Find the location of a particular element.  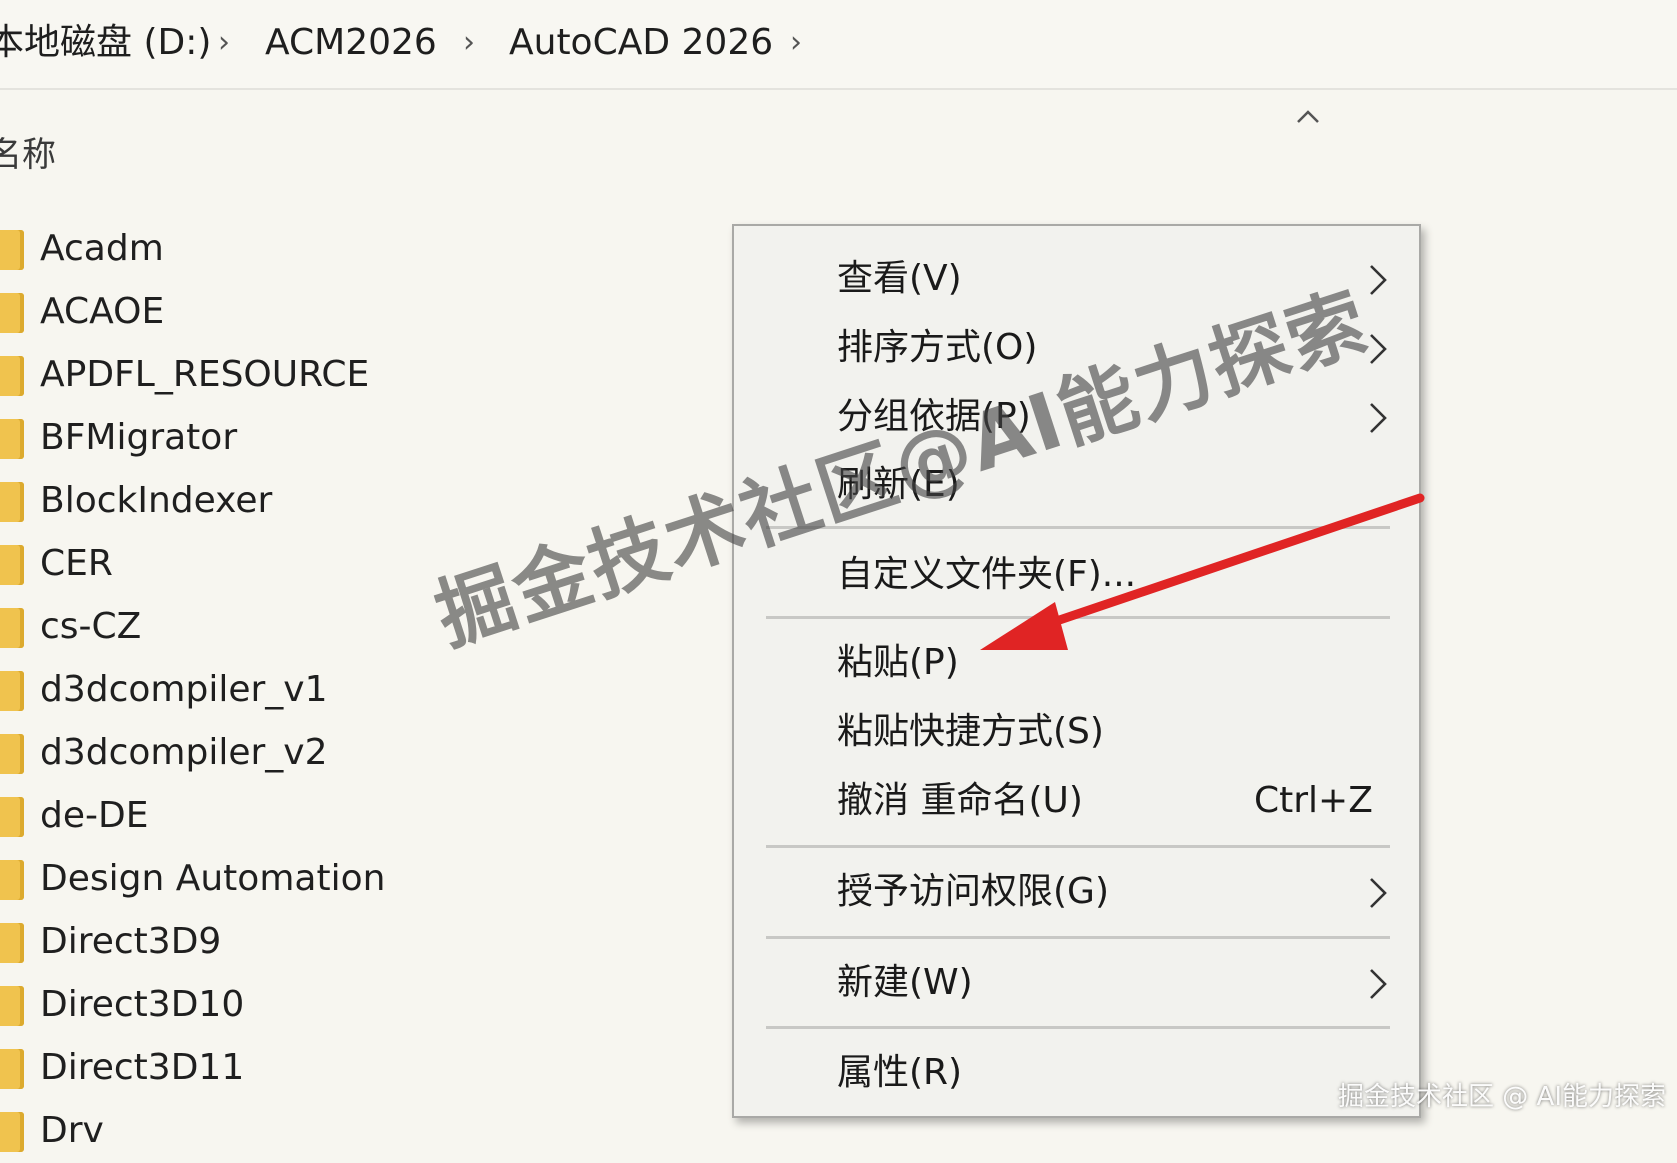

list-item: BFMigrator is located at coordinates (300, 438).